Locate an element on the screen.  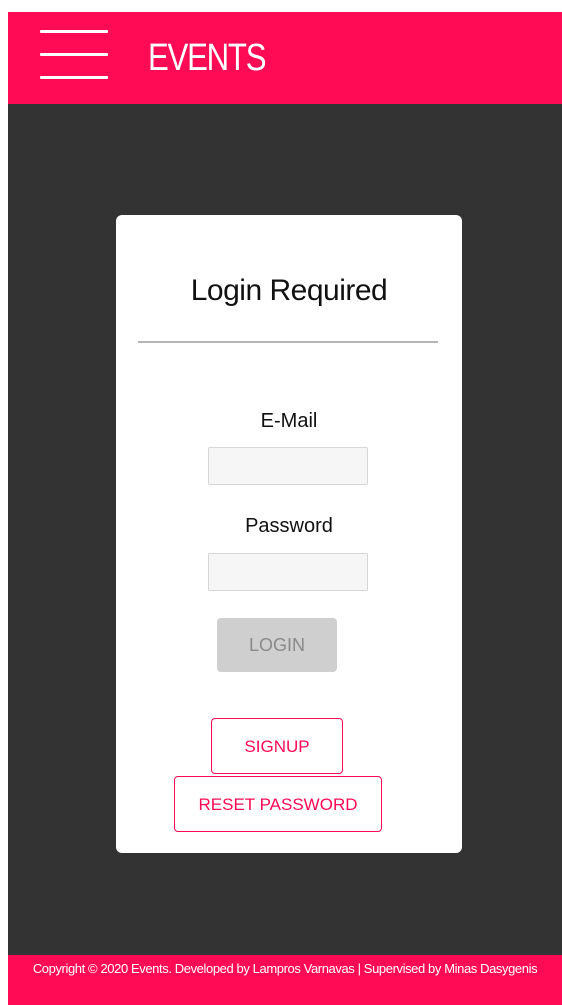
login-button: LOGIN is located at coordinates (277, 645).